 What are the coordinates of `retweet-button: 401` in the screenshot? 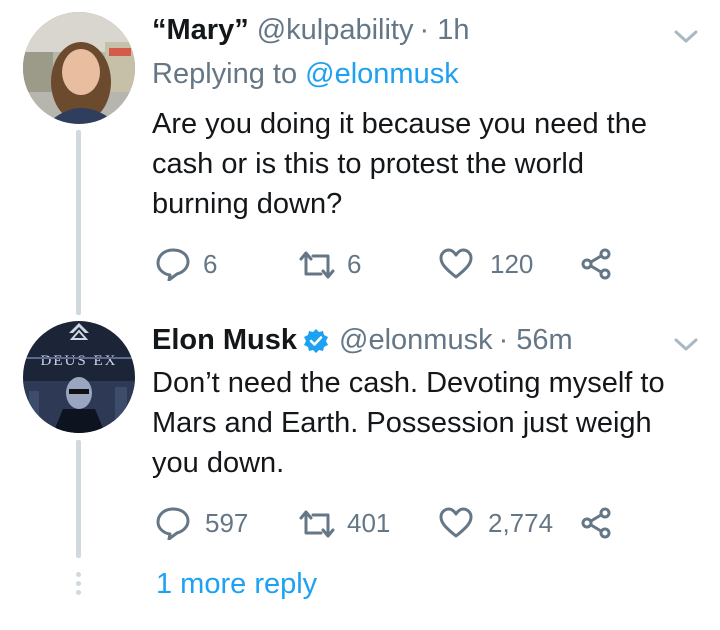 It's located at (343, 523).